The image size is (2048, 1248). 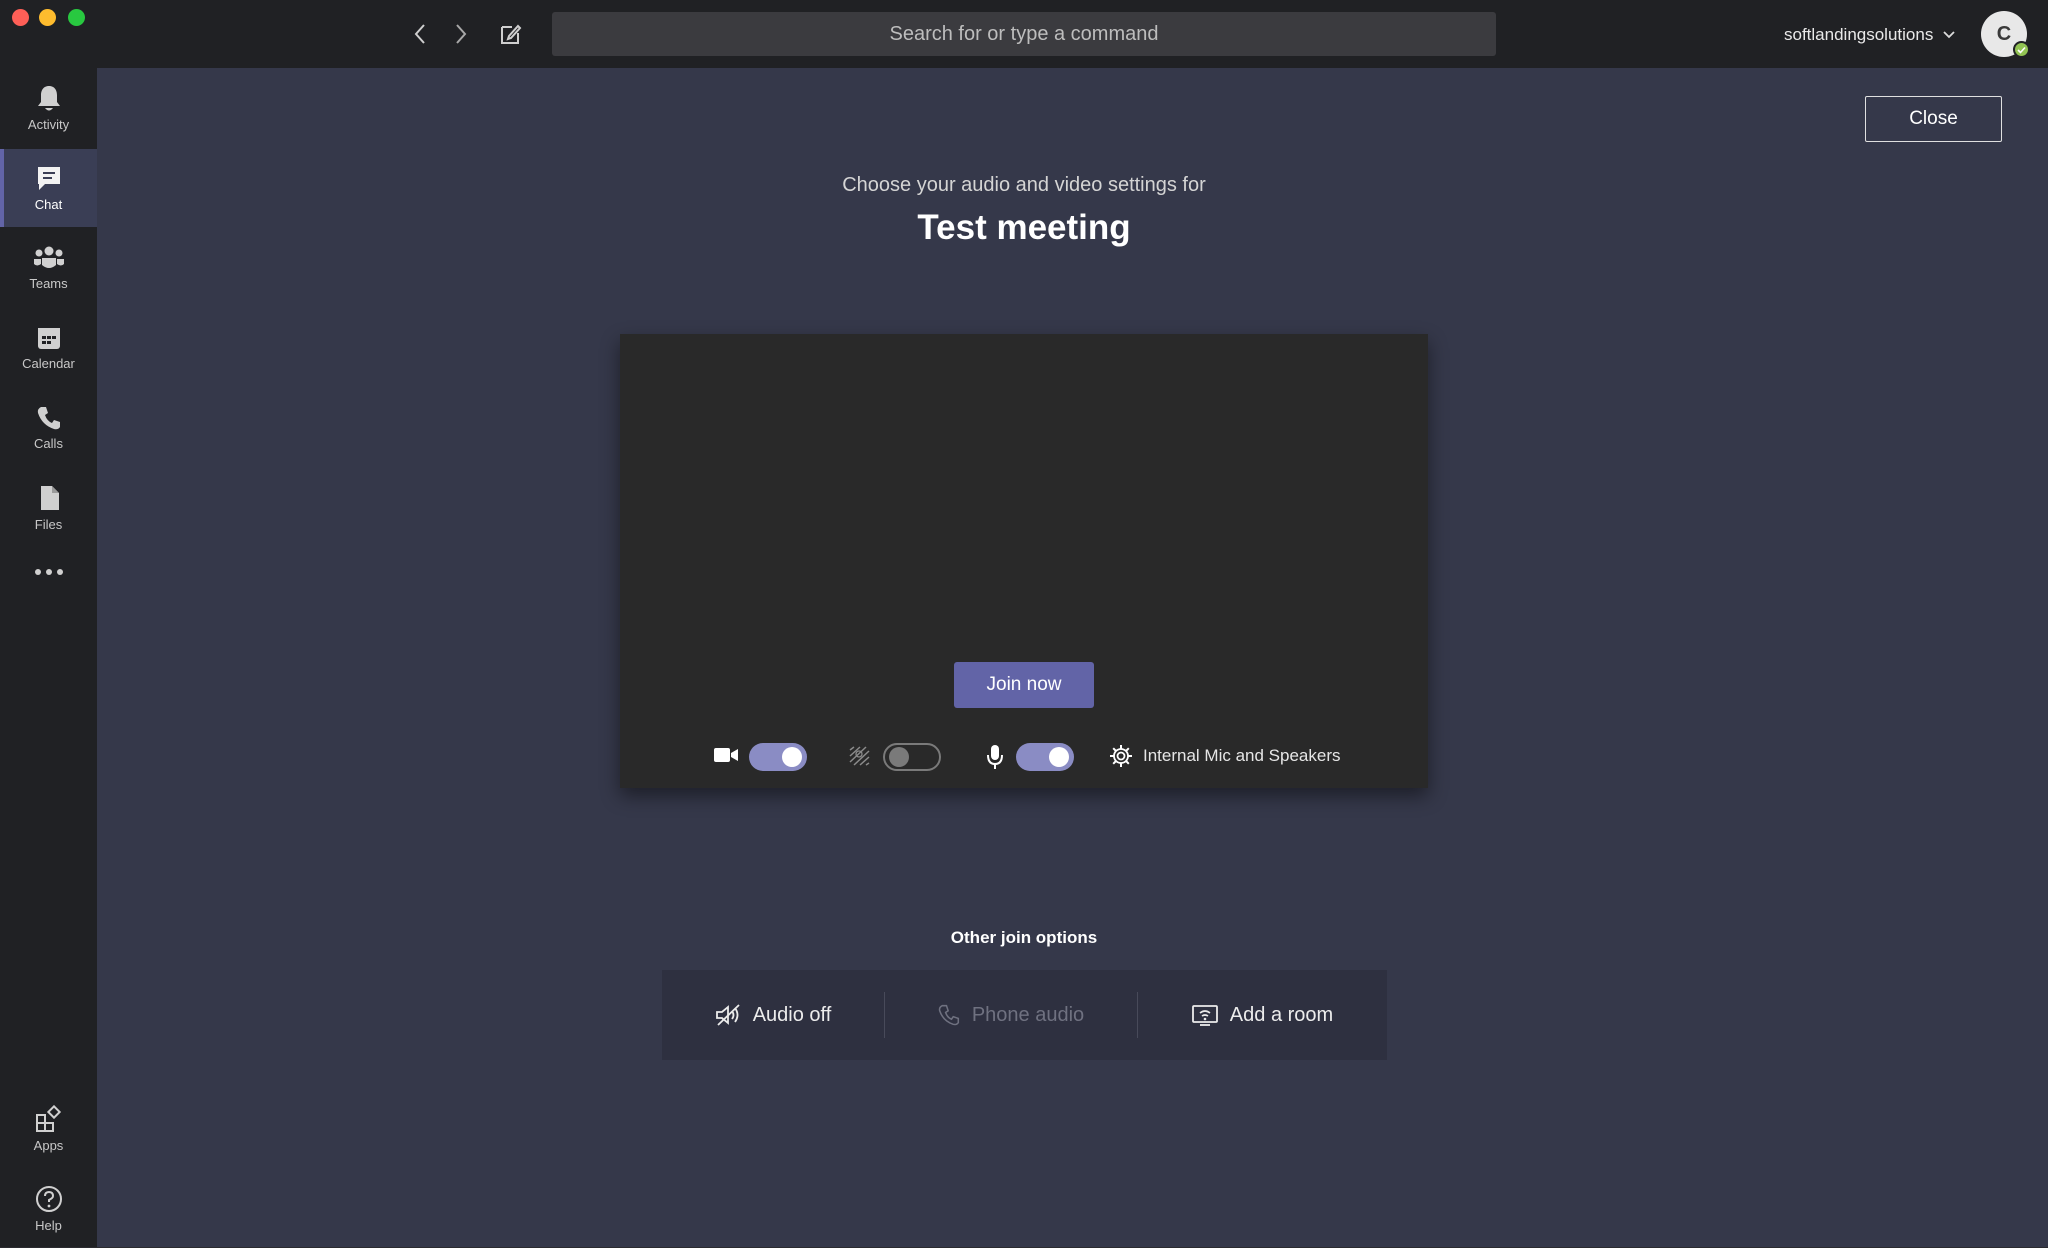 I want to click on close-window-button, so click(x=20, y=17).